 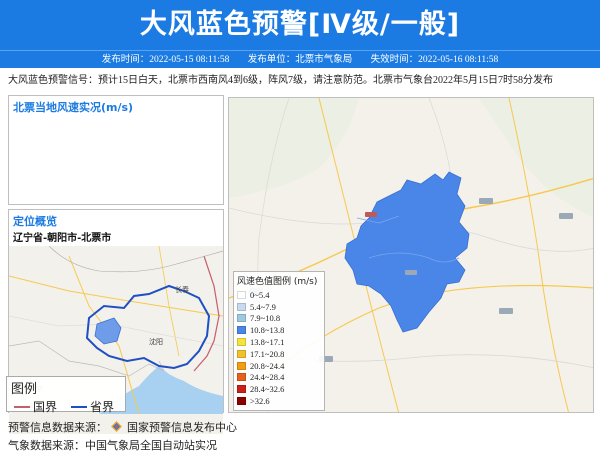 I want to click on wind-legend-item: 24.4~28.4, so click(x=279, y=378).